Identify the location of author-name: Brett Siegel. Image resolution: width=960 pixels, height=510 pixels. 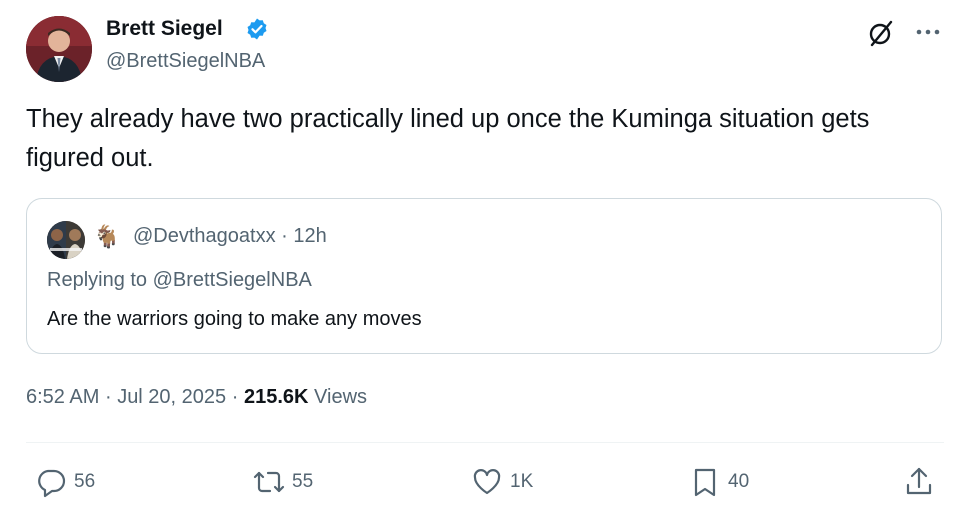
(164, 29).